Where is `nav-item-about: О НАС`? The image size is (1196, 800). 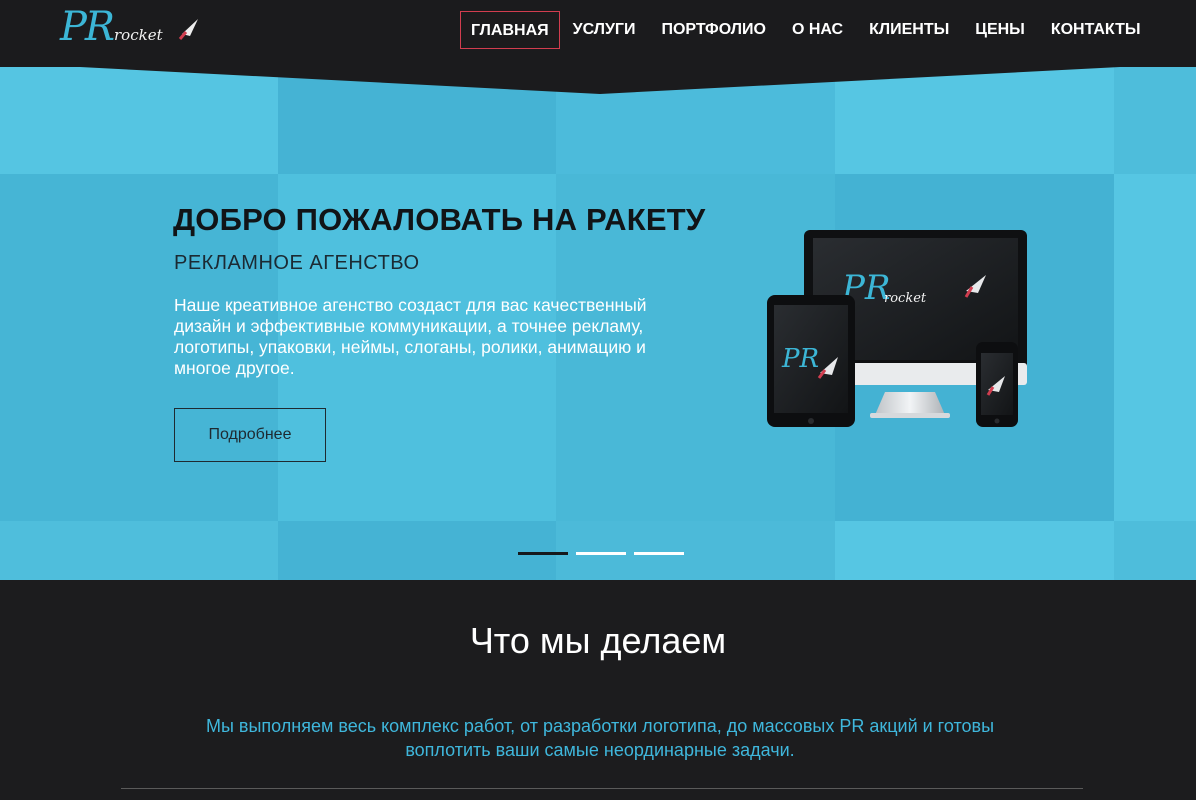
nav-item-about: О НАС is located at coordinates (817, 30).